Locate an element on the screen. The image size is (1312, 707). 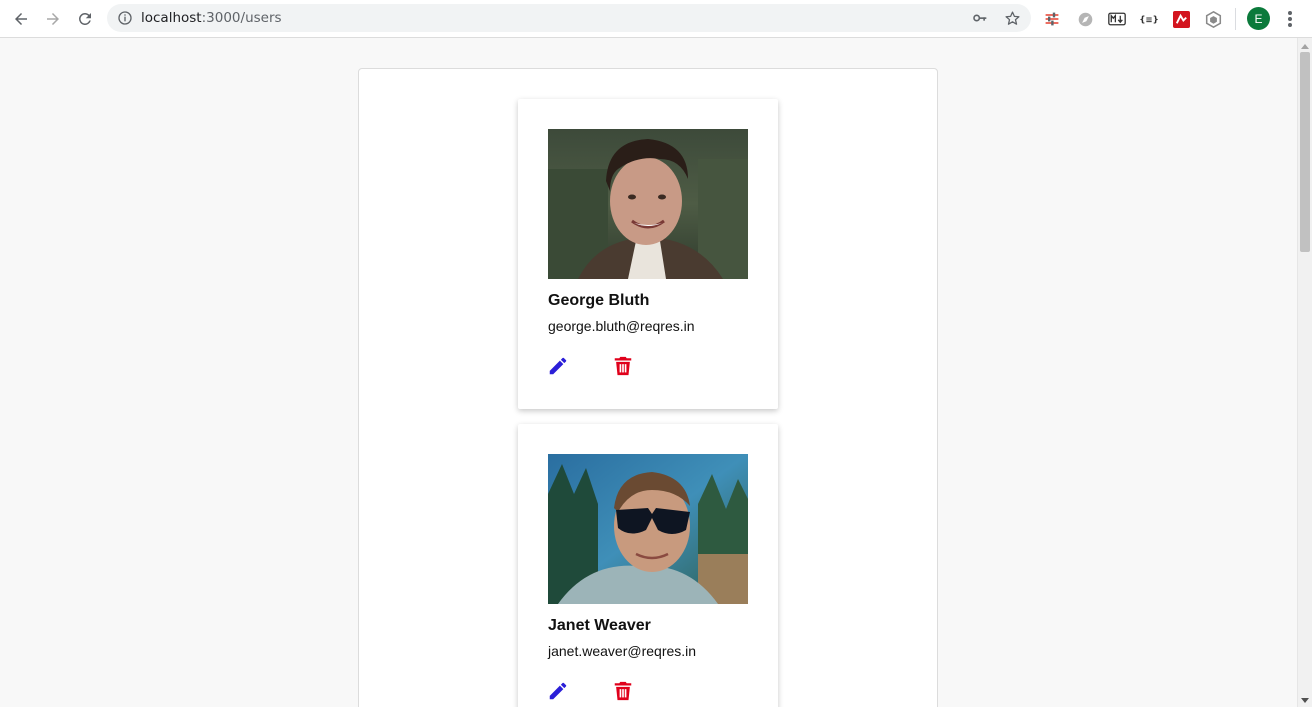
url-path: :3000/users is located at coordinates (241, 18).